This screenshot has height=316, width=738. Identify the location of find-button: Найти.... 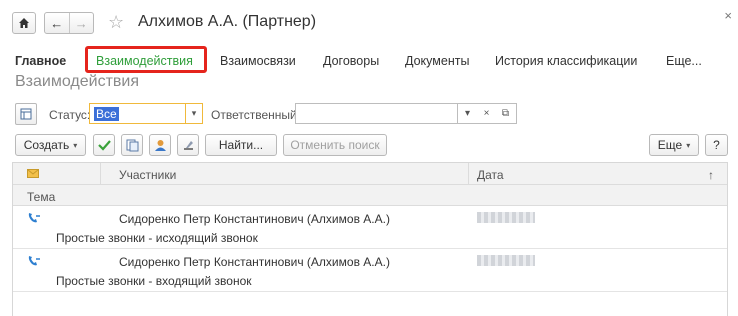
(241, 145).